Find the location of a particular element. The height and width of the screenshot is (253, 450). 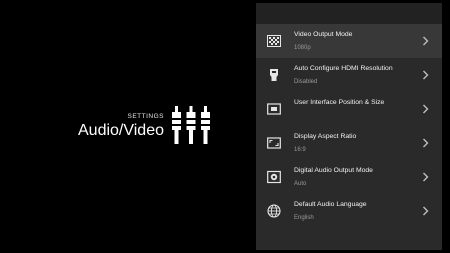

aspect-ratio-icon is located at coordinates (274, 143).